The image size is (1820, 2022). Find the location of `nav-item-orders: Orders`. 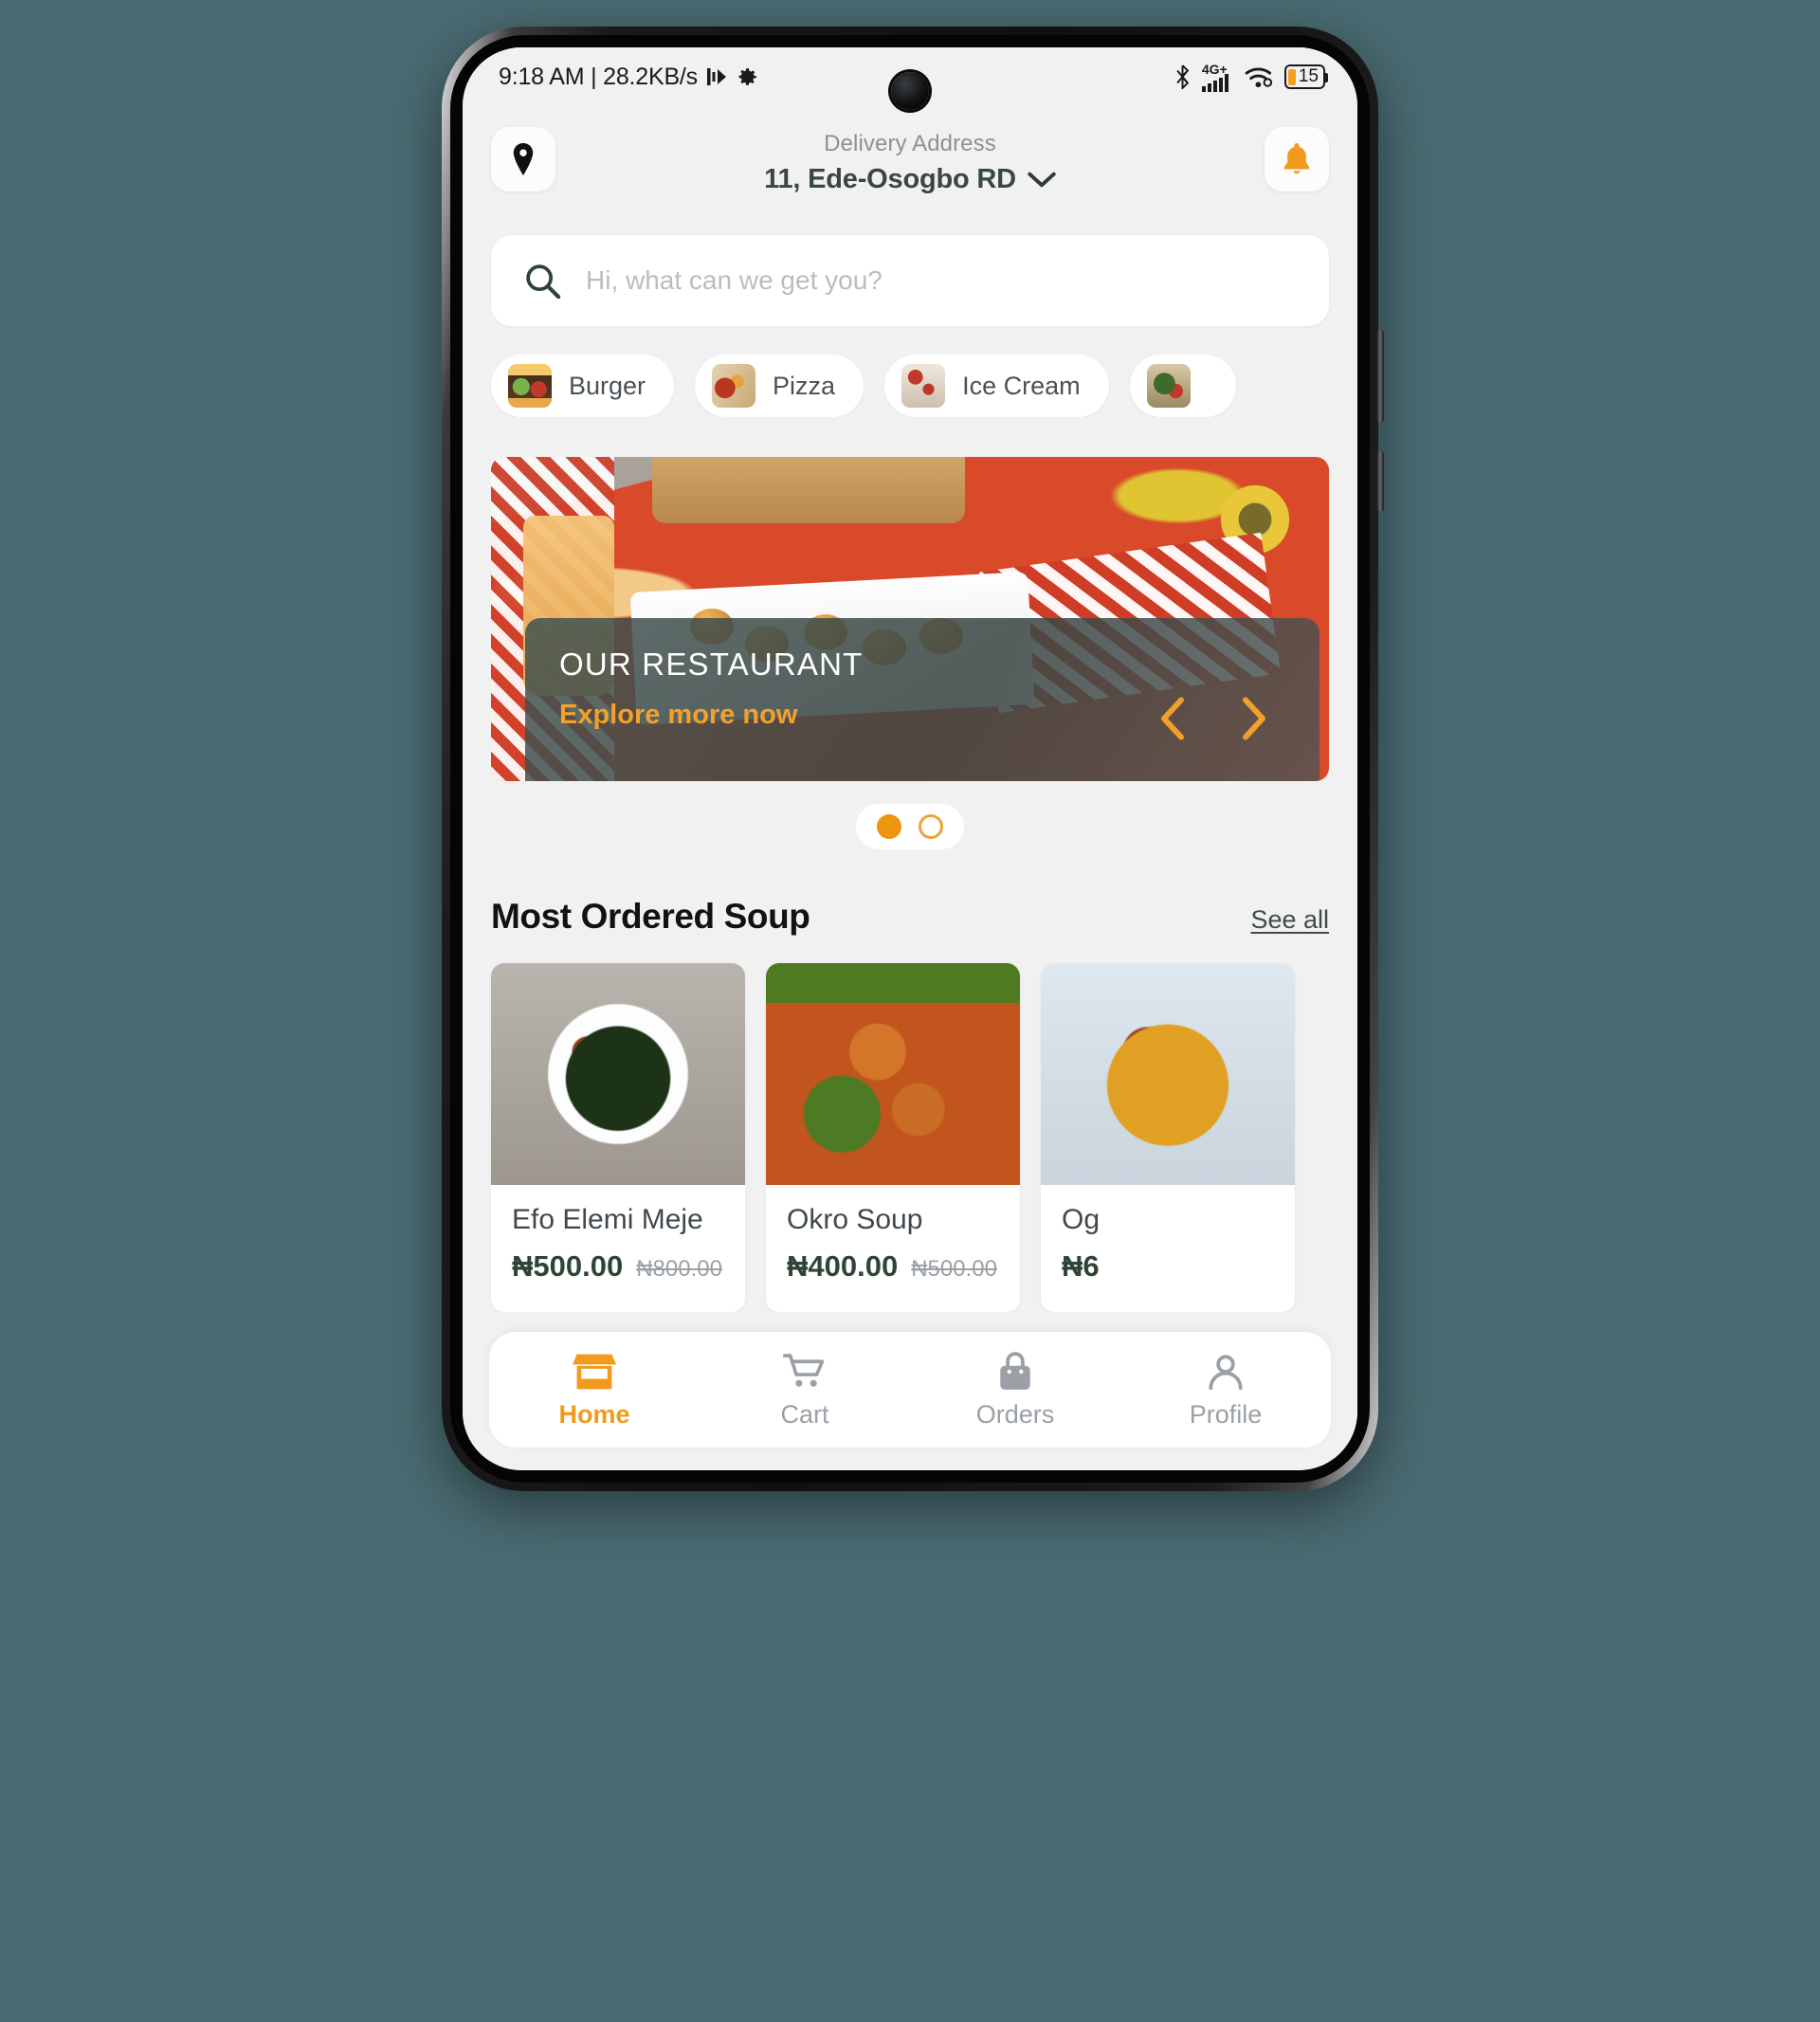

nav-item-orders: Orders is located at coordinates (1015, 1390).